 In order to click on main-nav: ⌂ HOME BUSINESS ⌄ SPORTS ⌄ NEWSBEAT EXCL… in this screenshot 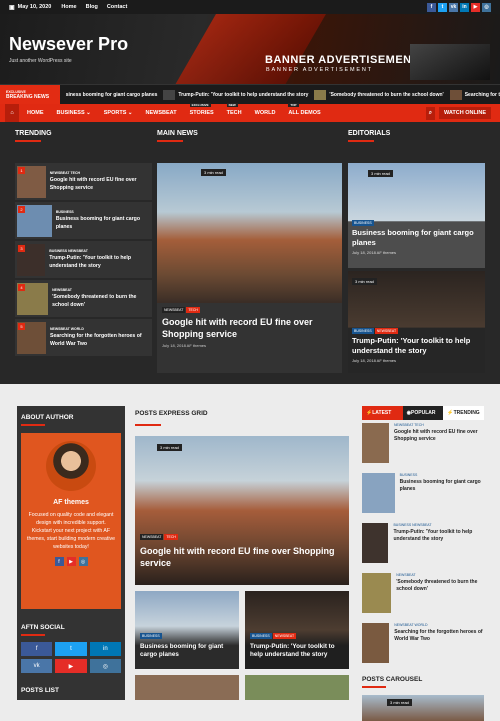, I will do `click(250, 112)`.